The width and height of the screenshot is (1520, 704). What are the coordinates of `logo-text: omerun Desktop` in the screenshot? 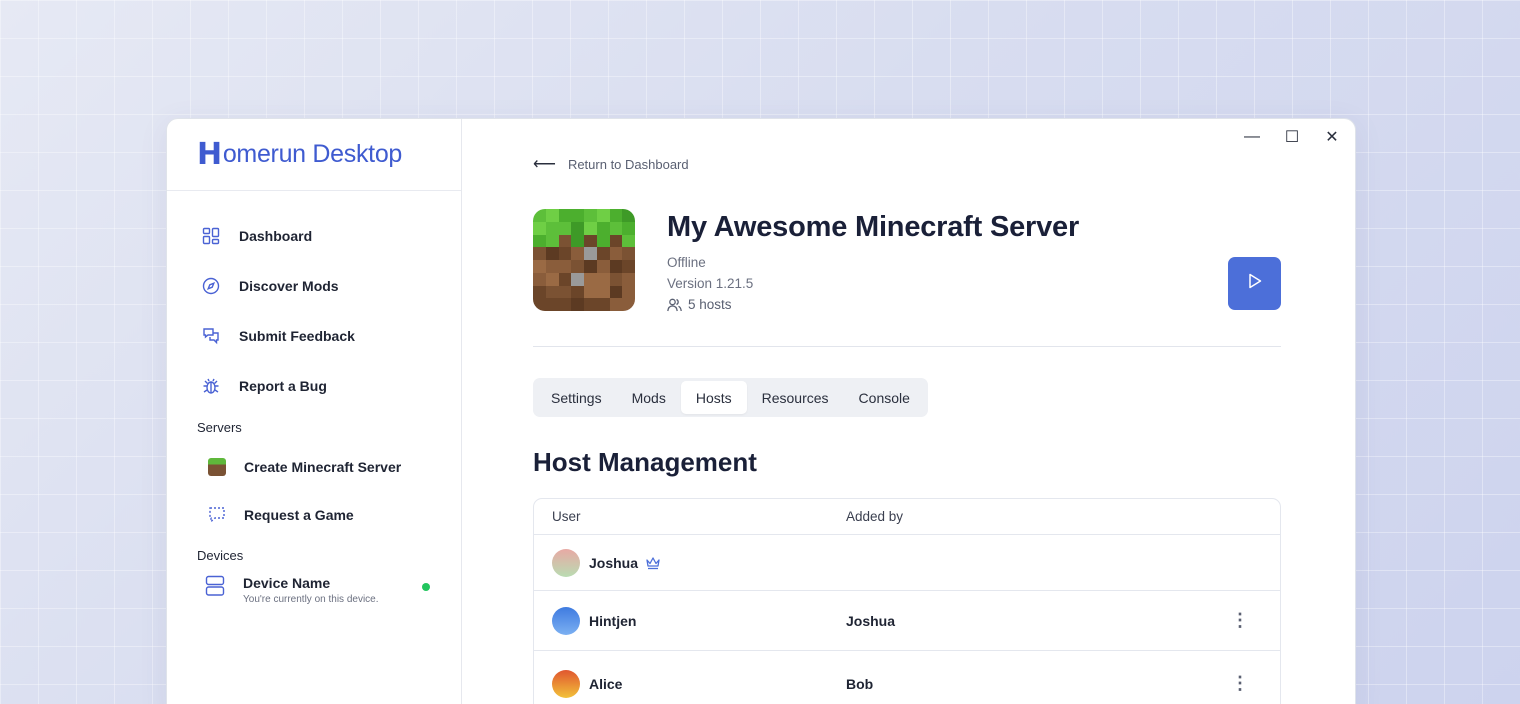 It's located at (312, 154).